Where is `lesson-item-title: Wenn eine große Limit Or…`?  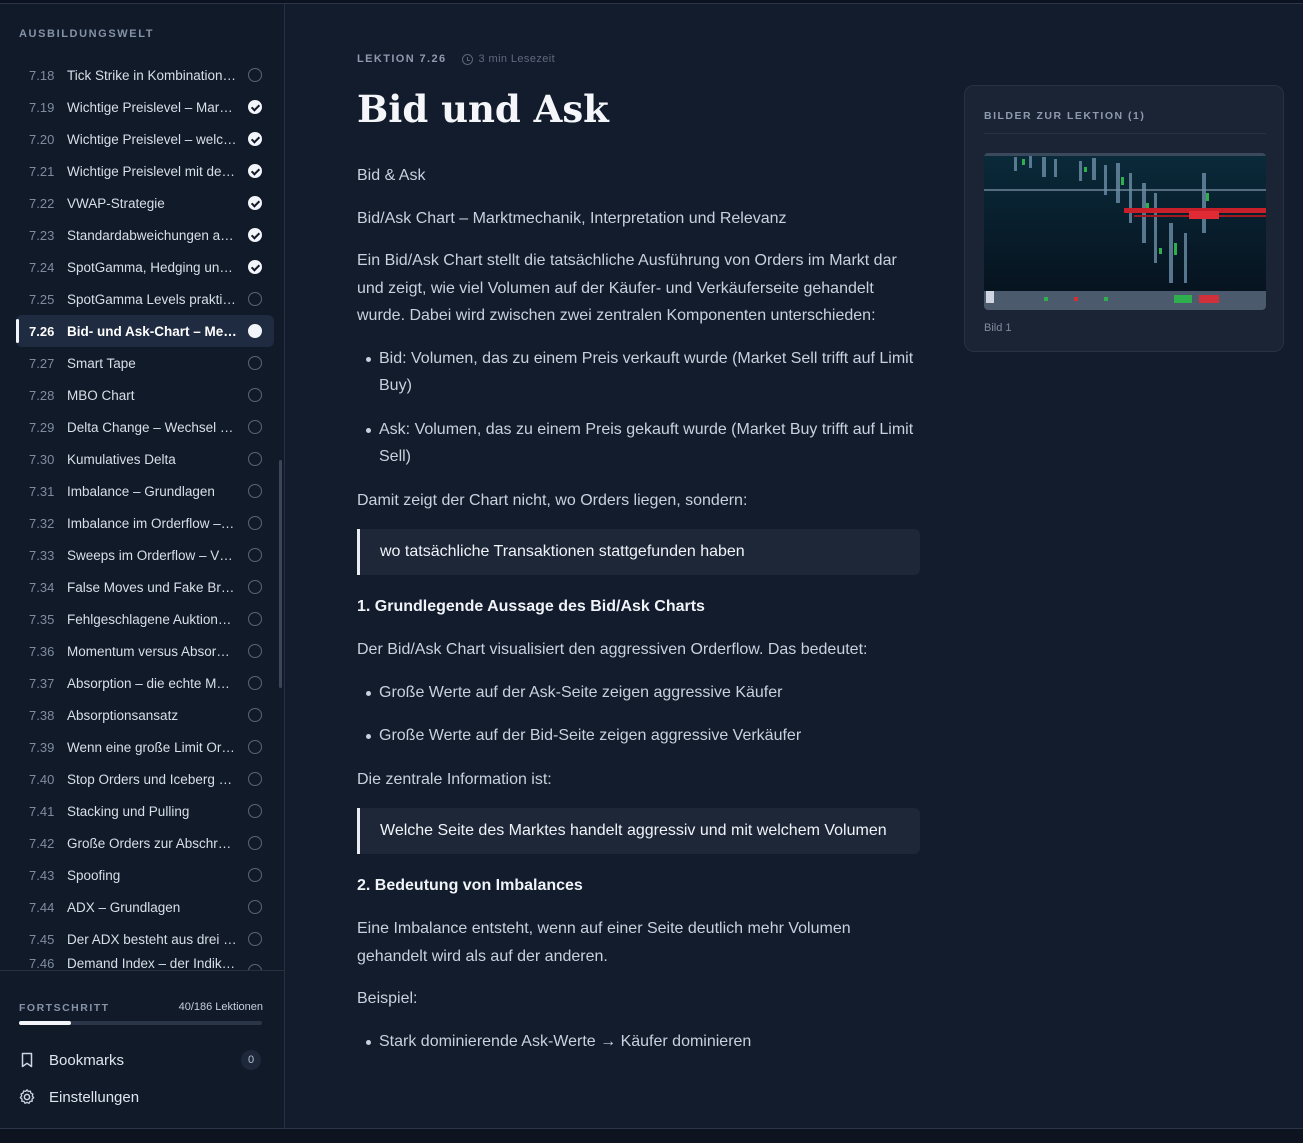 lesson-item-title: Wenn eine große Limit Or… is located at coordinates (151, 747).